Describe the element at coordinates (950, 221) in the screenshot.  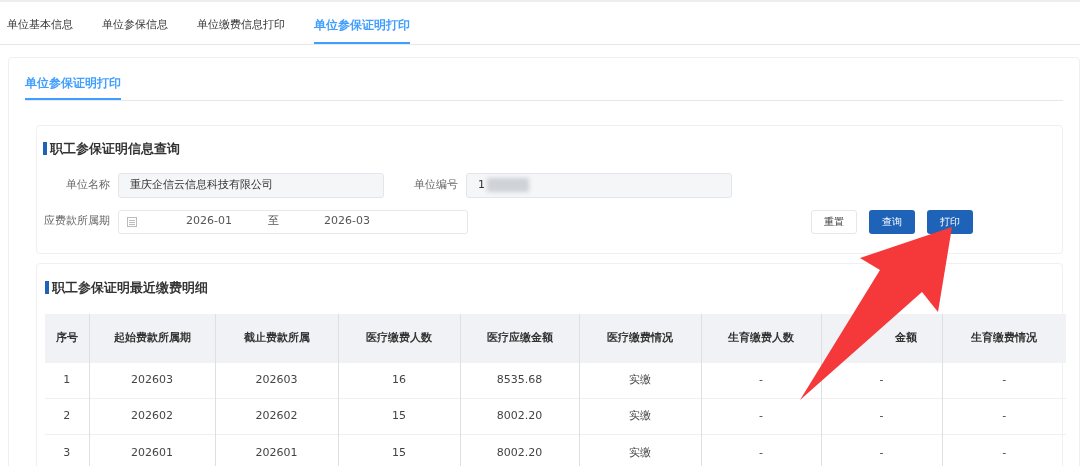
I see `action-button: 打印` at that location.